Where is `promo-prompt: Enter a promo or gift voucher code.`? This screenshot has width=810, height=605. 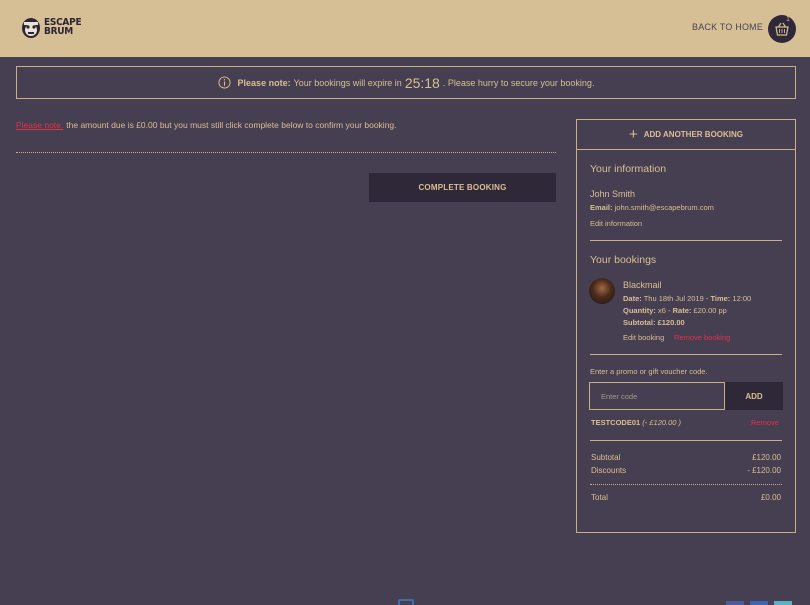 promo-prompt: Enter a promo or gift voucher code. is located at coordinates (649, 371).